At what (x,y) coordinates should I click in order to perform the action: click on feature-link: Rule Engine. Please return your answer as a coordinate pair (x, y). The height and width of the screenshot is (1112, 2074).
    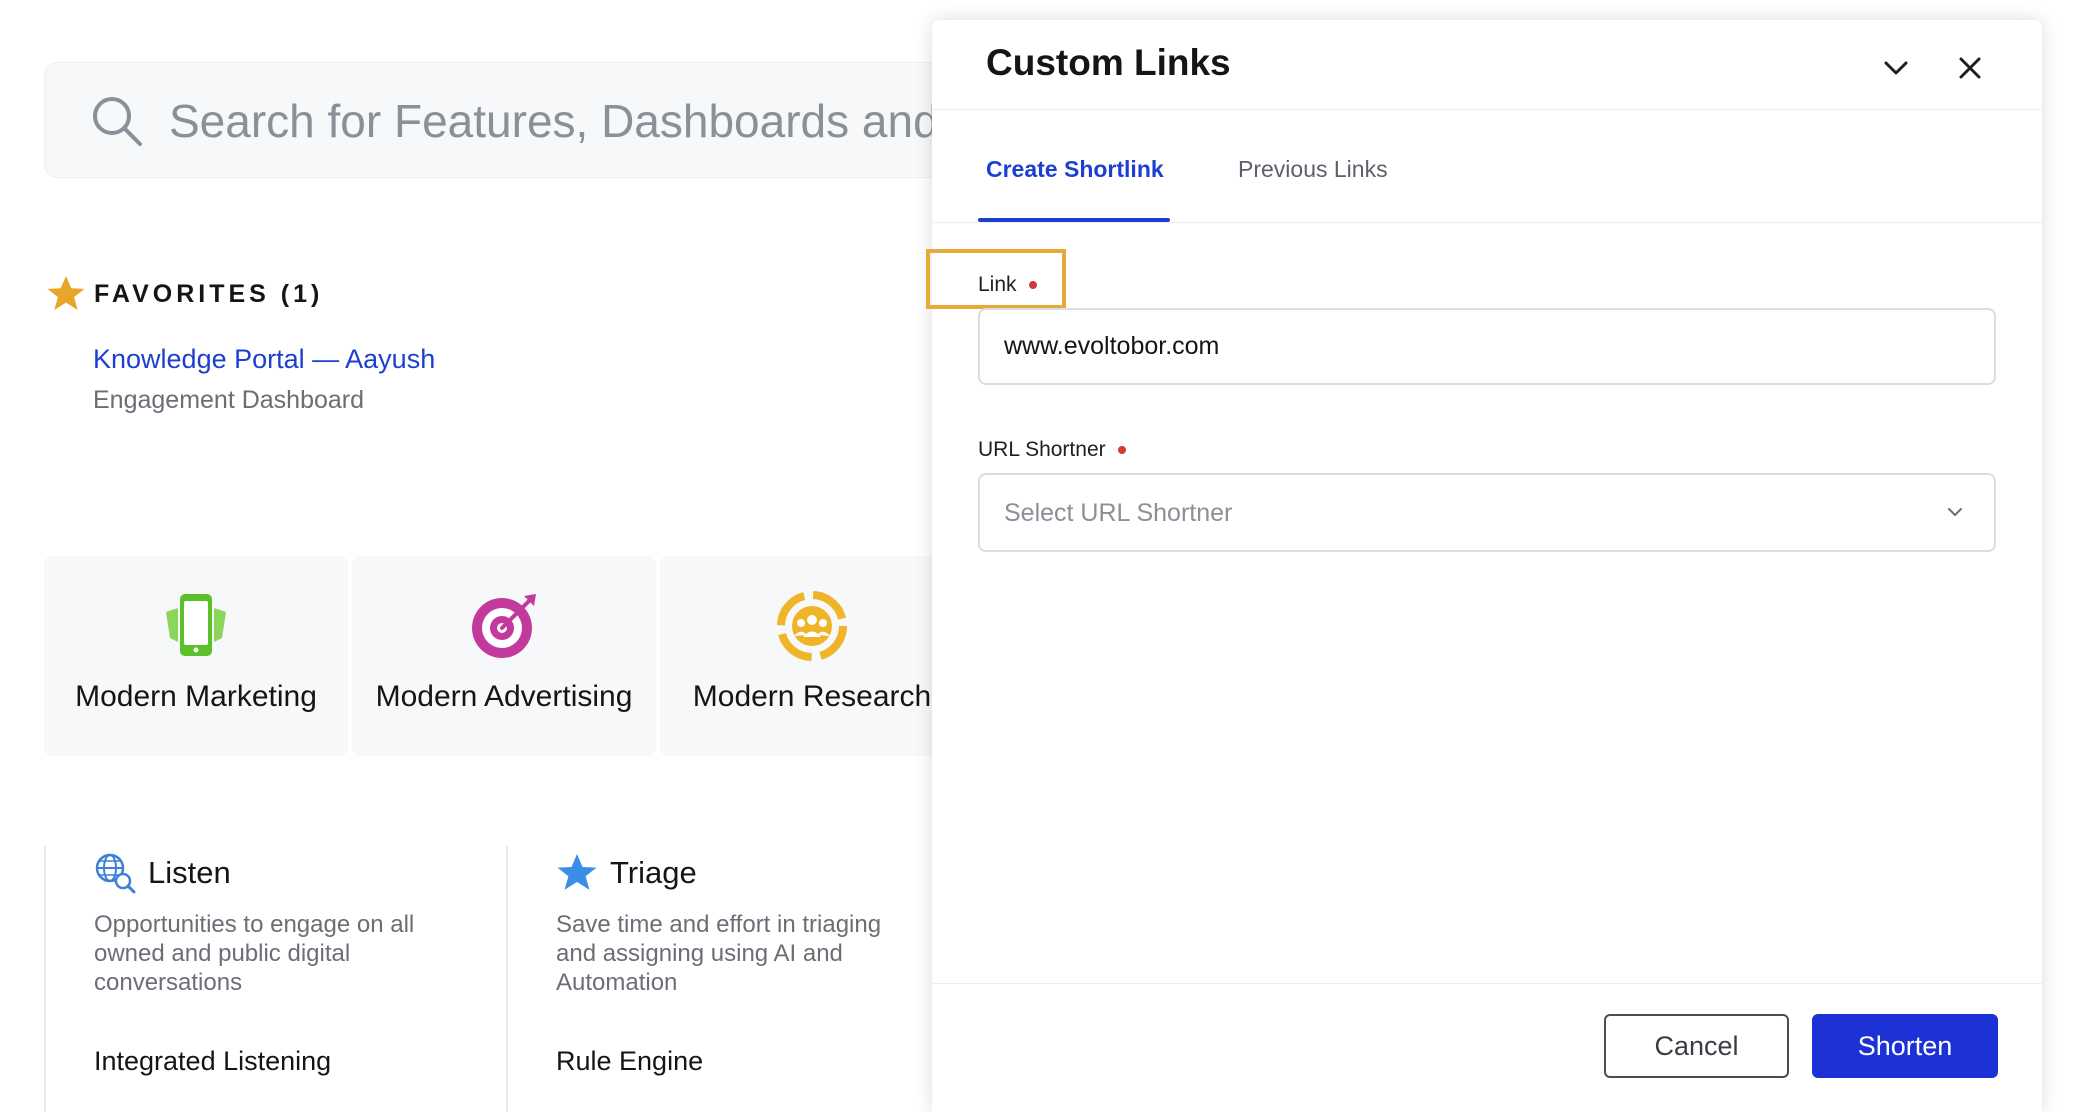
    Looking at the image, I should click on (629, 1061).